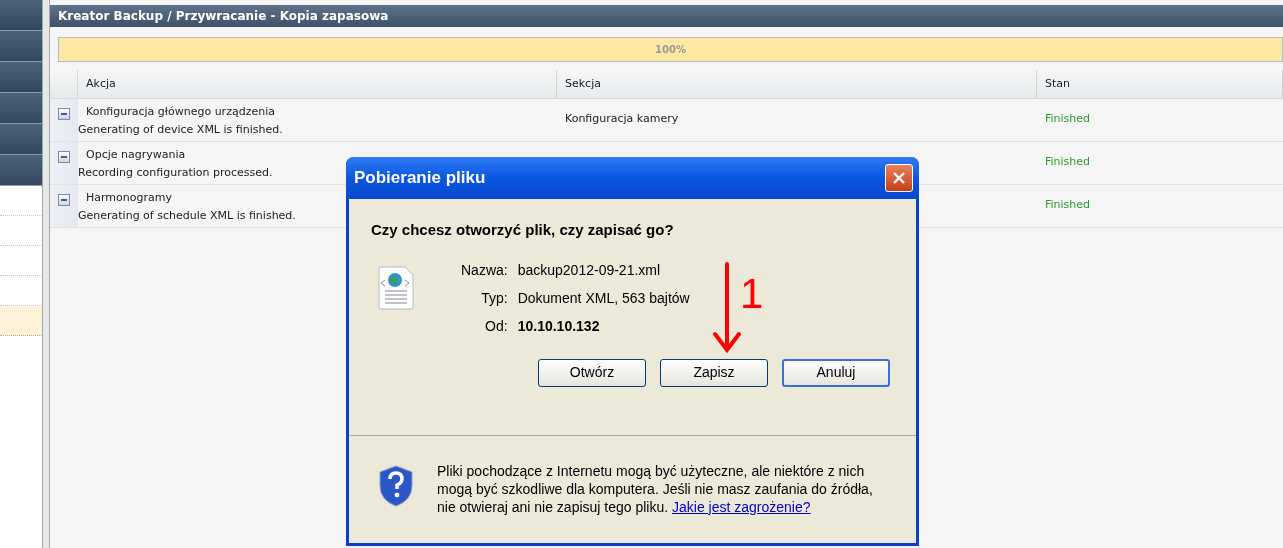 The height and width of the screenshot is (548, 1283). I want to click on field-label: Od:, so click(496, 326).